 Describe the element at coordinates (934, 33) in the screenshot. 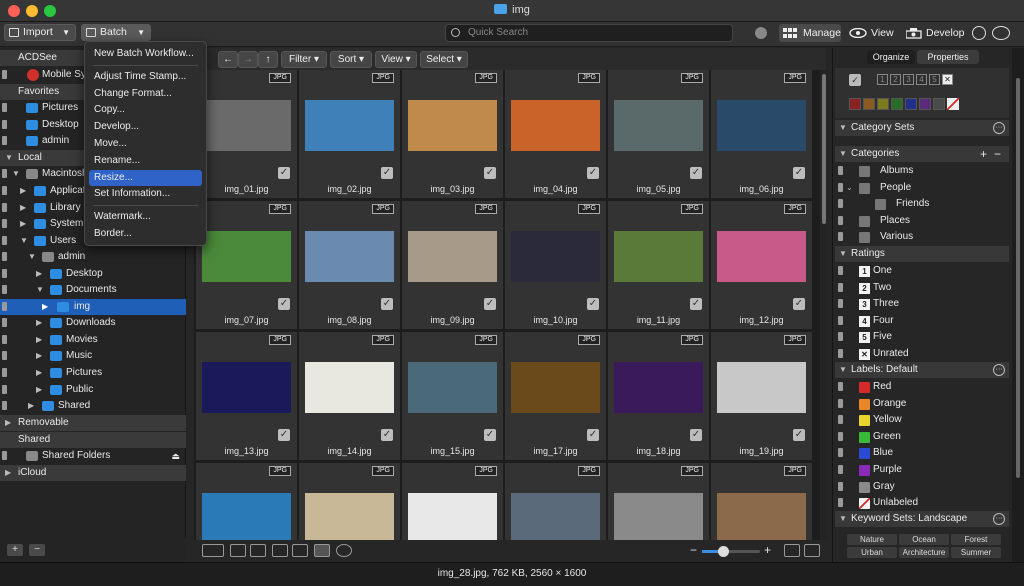

I see `develop-mode-tab: Develop` at that location.